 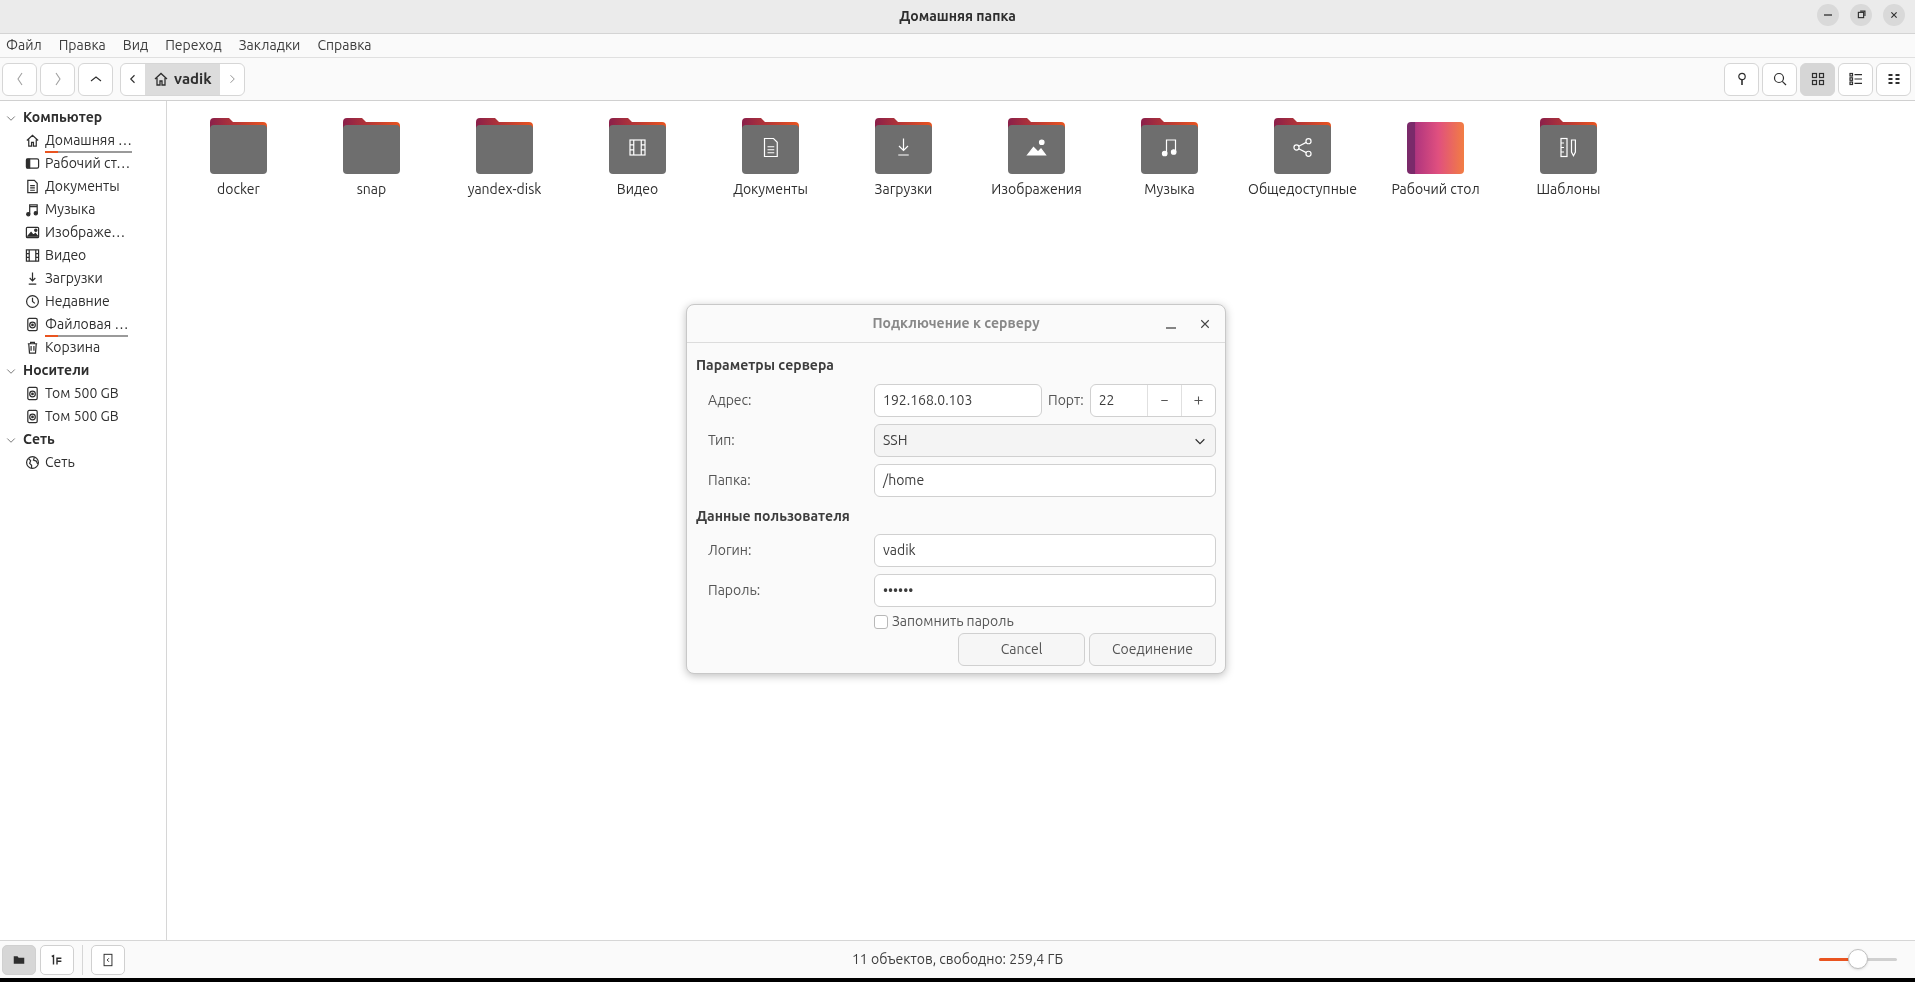 I want to click on download-arrow-folder-icon, so click(x=903, y=146).